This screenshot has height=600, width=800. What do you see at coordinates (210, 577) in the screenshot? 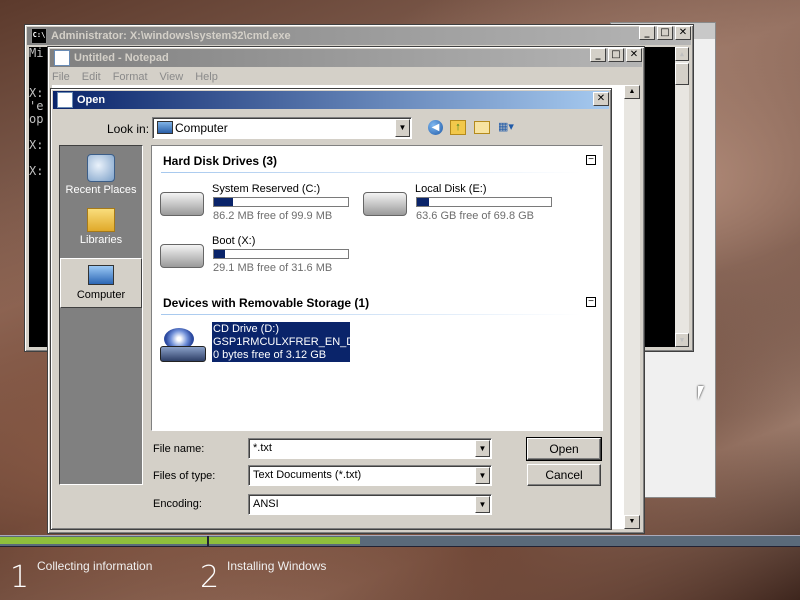
I see `step2-number: 2` at bounding box center [210, 577].